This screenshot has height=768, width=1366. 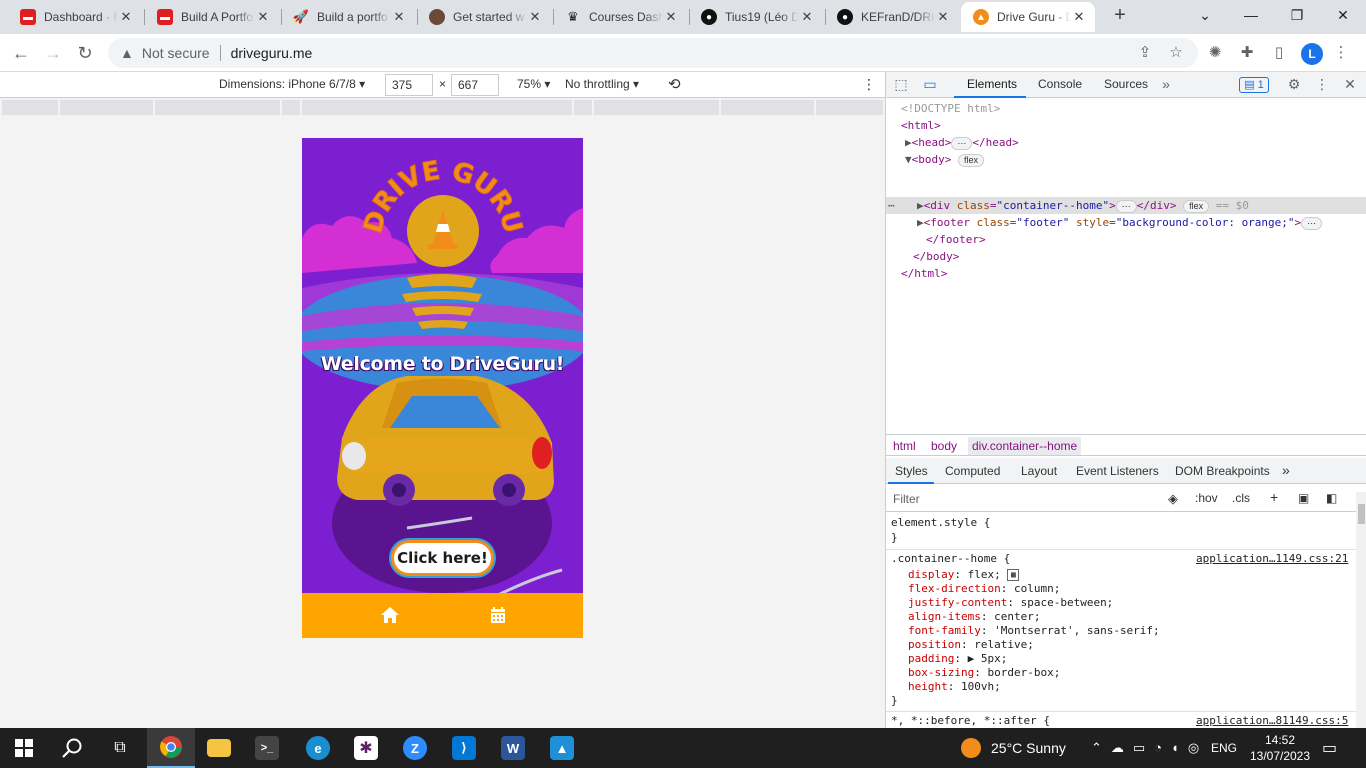 I want to click on task-view-icon: ⧉, so click(x=120, y=748).